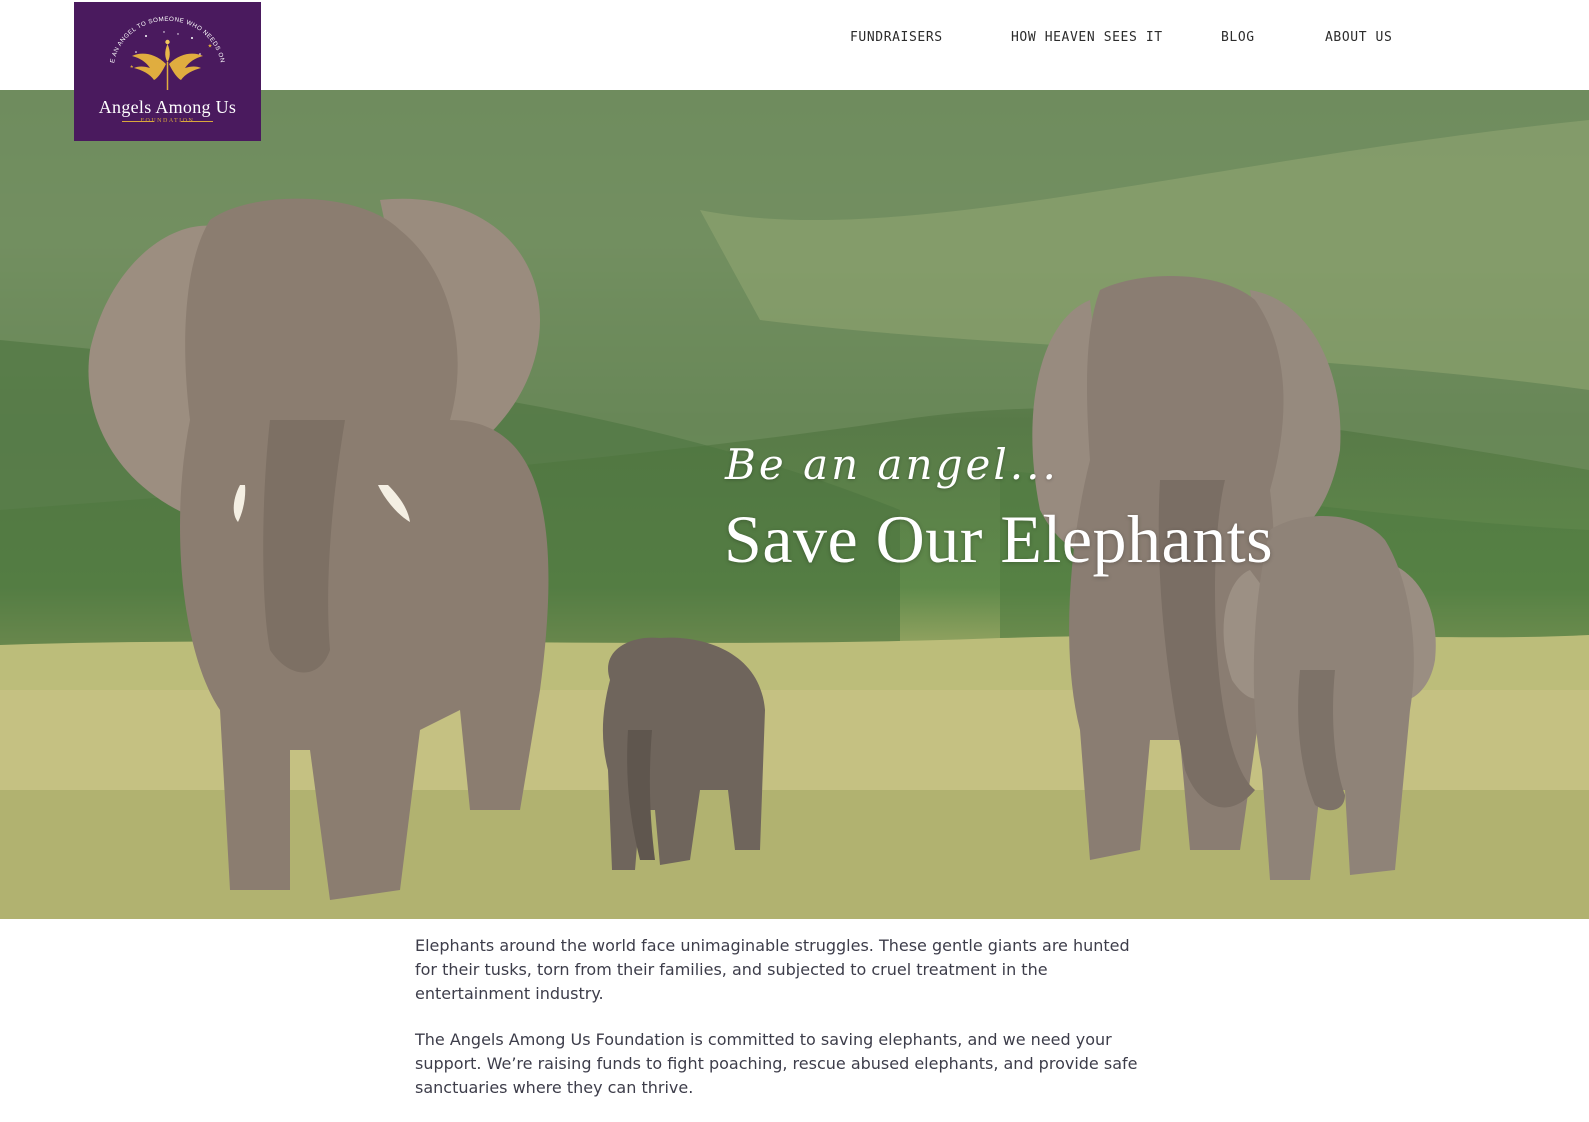 The image size is (1589, 1122). Describe the element at coordinates (1358, 37) in the screenshot. I see `nav-about-us: ABOUT US` at that location.